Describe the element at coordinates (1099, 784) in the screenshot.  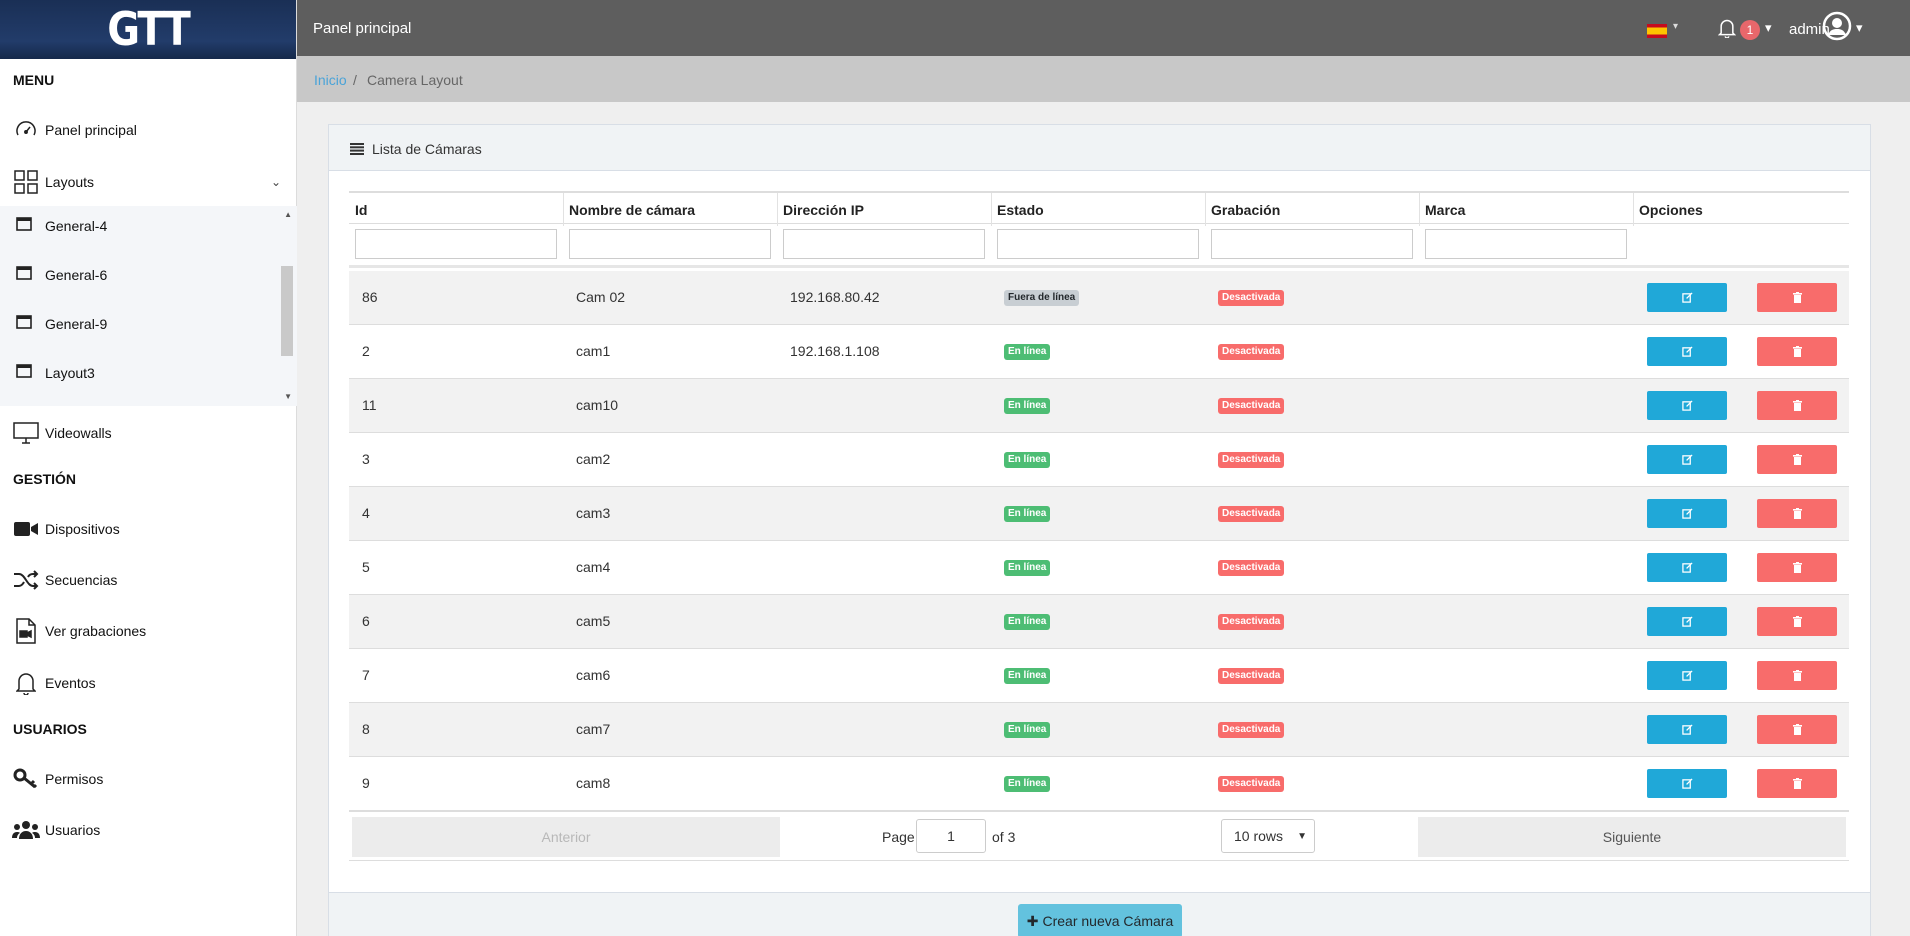
I see `table-row: 9 cam8 En línea Desactivada` at that location.